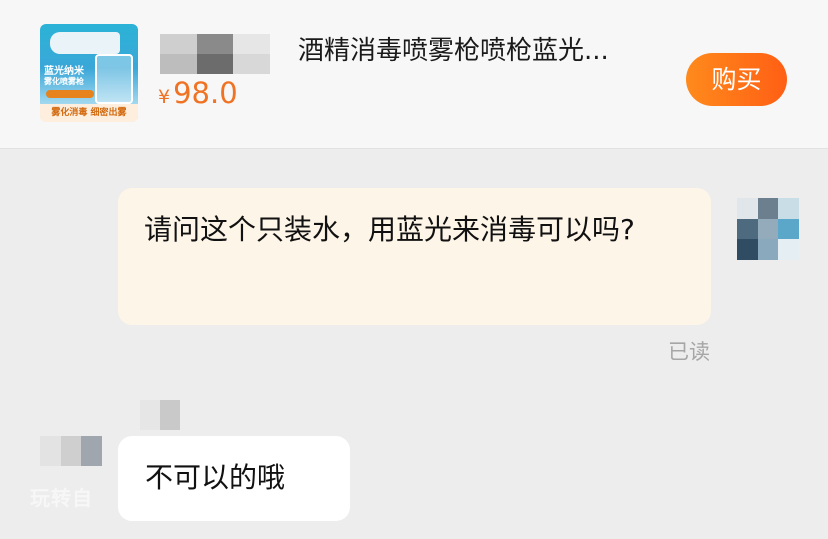 This screenshot has width=828, height=539. What do you see at coordinates (64, 81) in the screenshot?
I see `thumbnail-subline: 雾化喷雾枪` at bounding box center [64, 81].